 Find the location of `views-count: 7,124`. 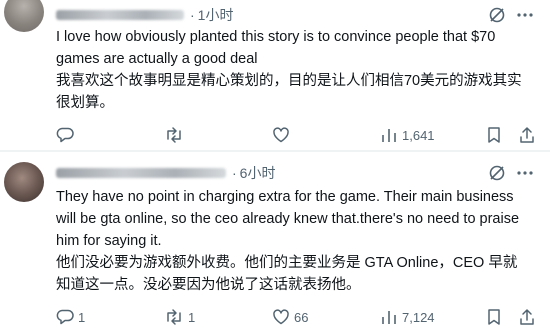

views-count: 7,124 is located at coordinates (418, 317).